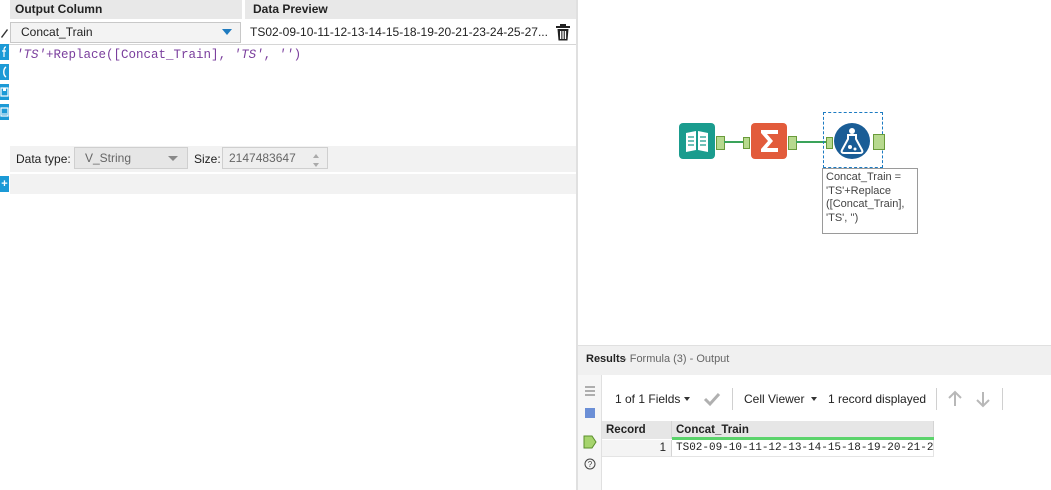 The image size is (1051, 490). I want to click on help-icon: ?, so click(590, 464).